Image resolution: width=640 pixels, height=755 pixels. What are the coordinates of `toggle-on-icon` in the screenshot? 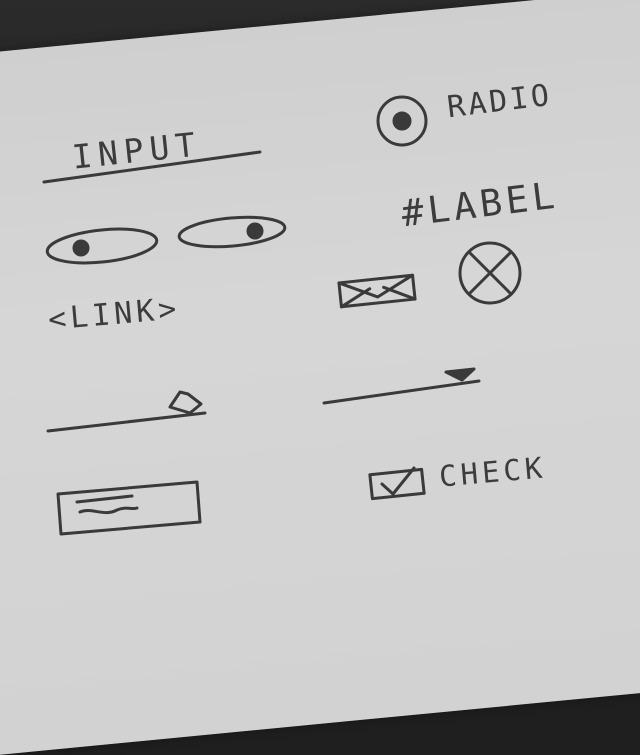 It's located at (102, 245).